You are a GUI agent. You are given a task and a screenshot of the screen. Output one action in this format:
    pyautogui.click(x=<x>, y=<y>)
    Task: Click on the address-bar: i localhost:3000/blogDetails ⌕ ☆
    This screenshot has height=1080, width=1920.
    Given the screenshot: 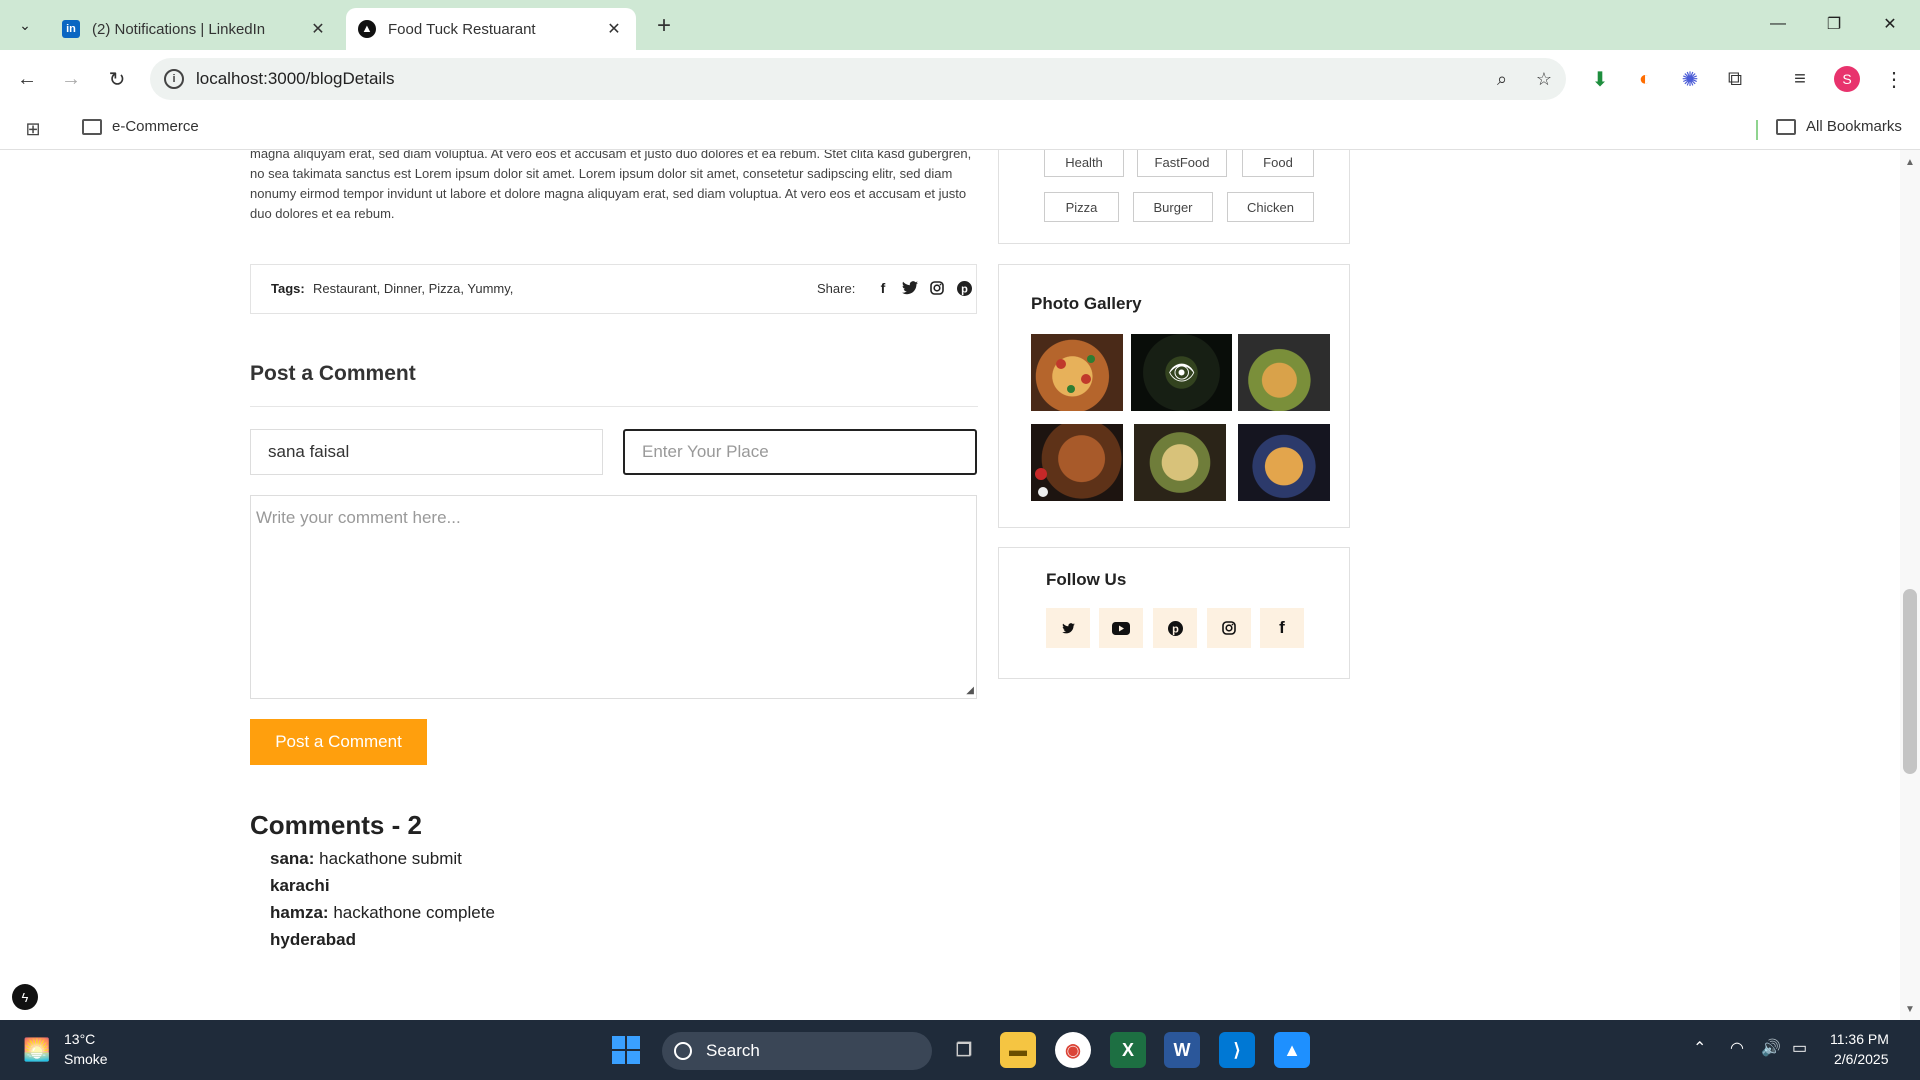 What is the action you would take?
    pyautogui.click(x=858, y=79)
    